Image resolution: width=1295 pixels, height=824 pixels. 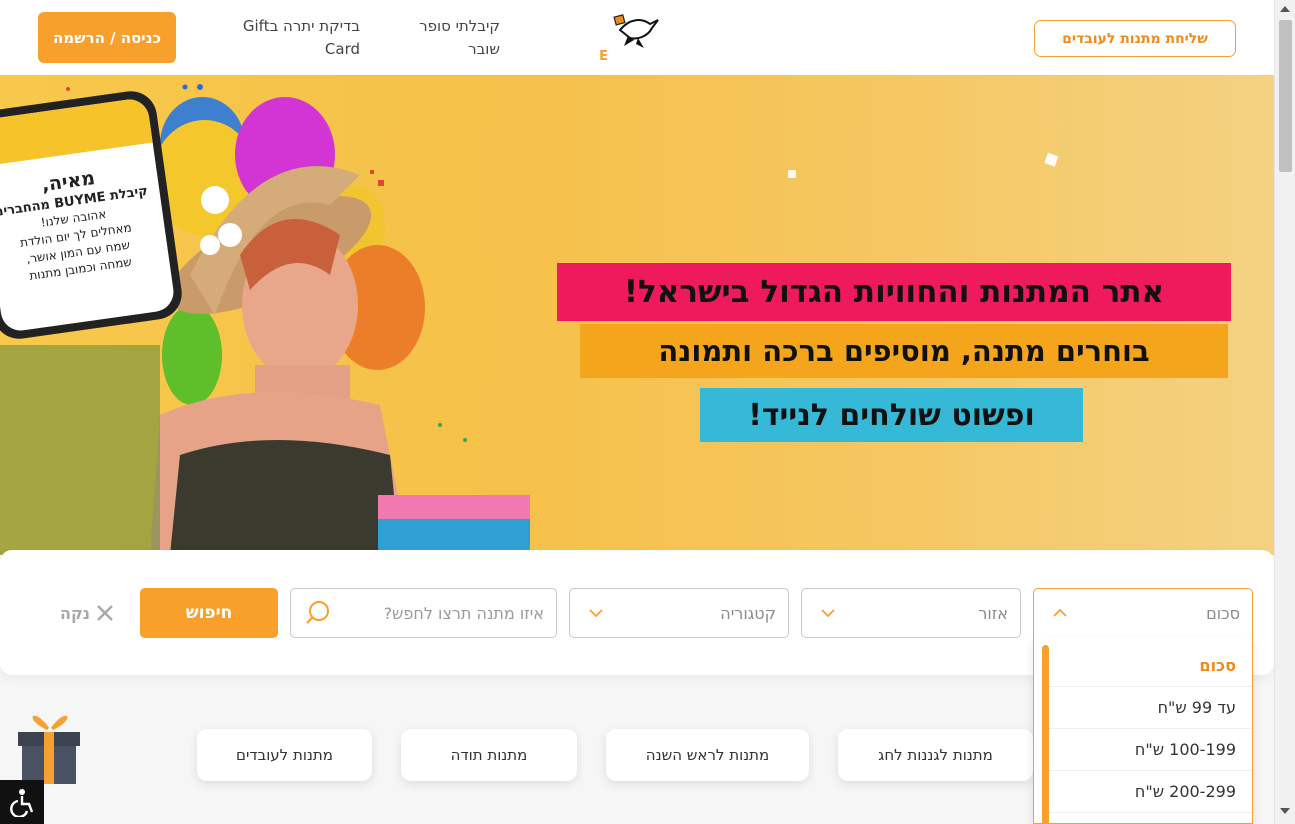 What do you see at coordinates (49, 749) in the screenshot?
I see `gift-icon` at bounding box center [49, 749].